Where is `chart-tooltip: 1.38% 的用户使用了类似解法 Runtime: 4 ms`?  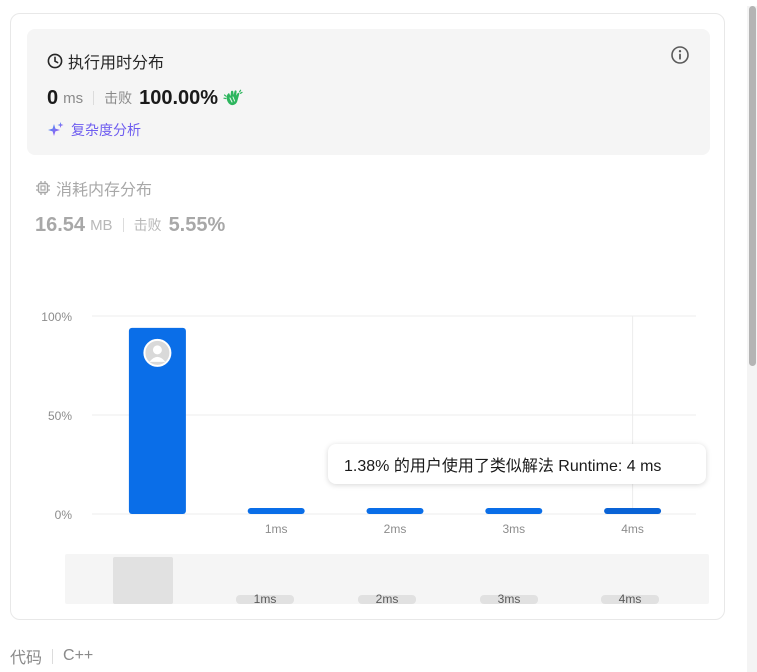 chart-tooltip: 1.38% 的用户使用了类似解法 Runtime: 4 ms is located at coordinates (517, 464).